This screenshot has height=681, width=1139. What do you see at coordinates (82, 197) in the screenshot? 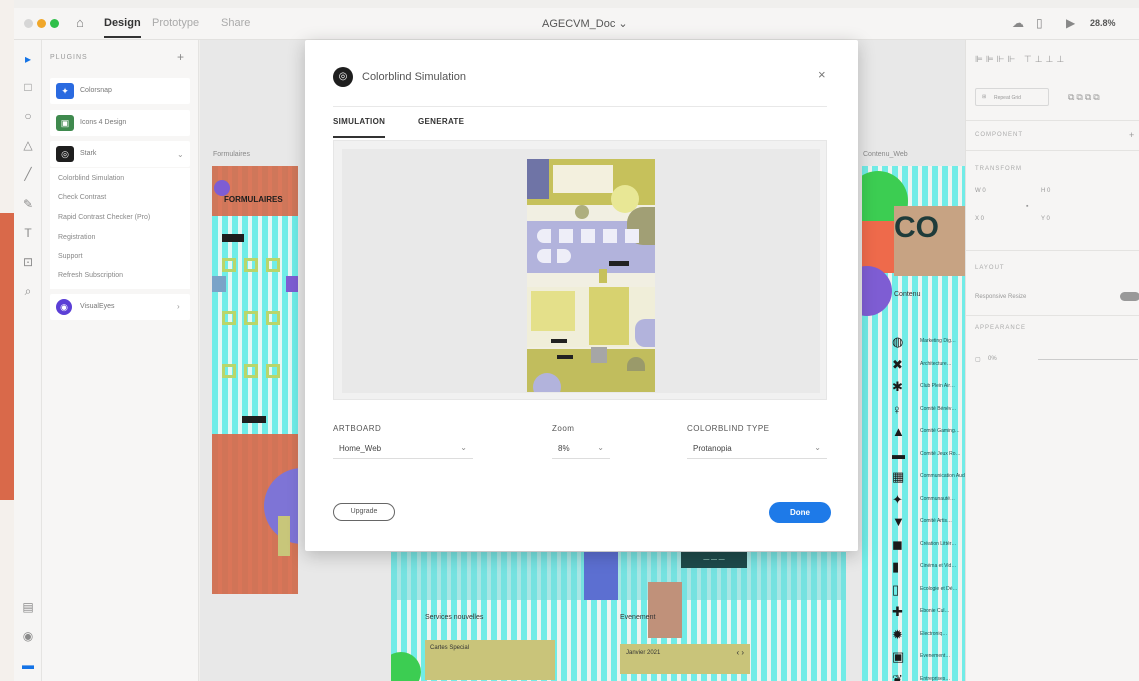
I see `cmd-check-contrast: Check Contrast` at bounding box center [82, 197].